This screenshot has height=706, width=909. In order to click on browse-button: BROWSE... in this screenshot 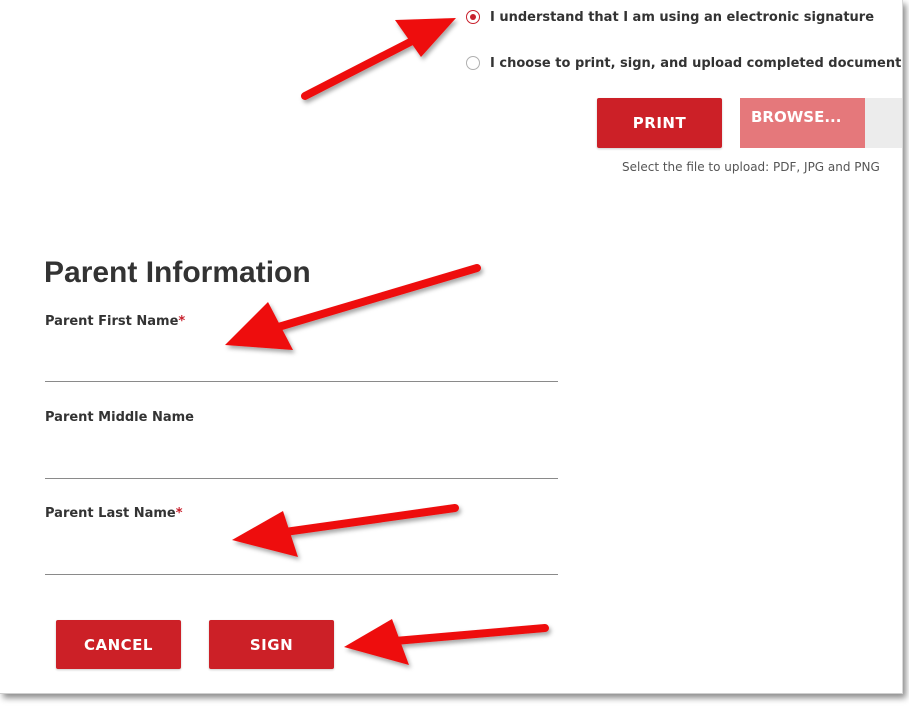, I will do `click(802, 123)`.